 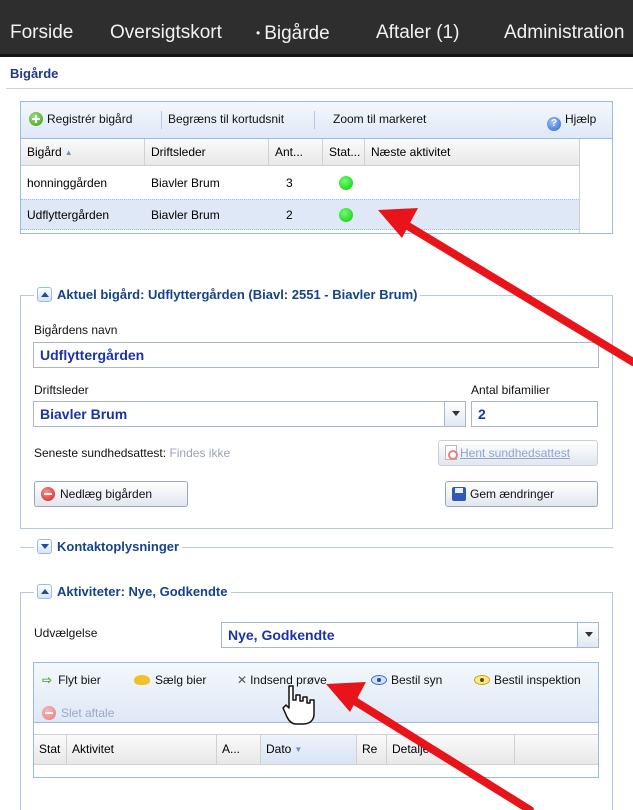 I want to click on nav-item-administration: Administration, so click(x=564, y=33).